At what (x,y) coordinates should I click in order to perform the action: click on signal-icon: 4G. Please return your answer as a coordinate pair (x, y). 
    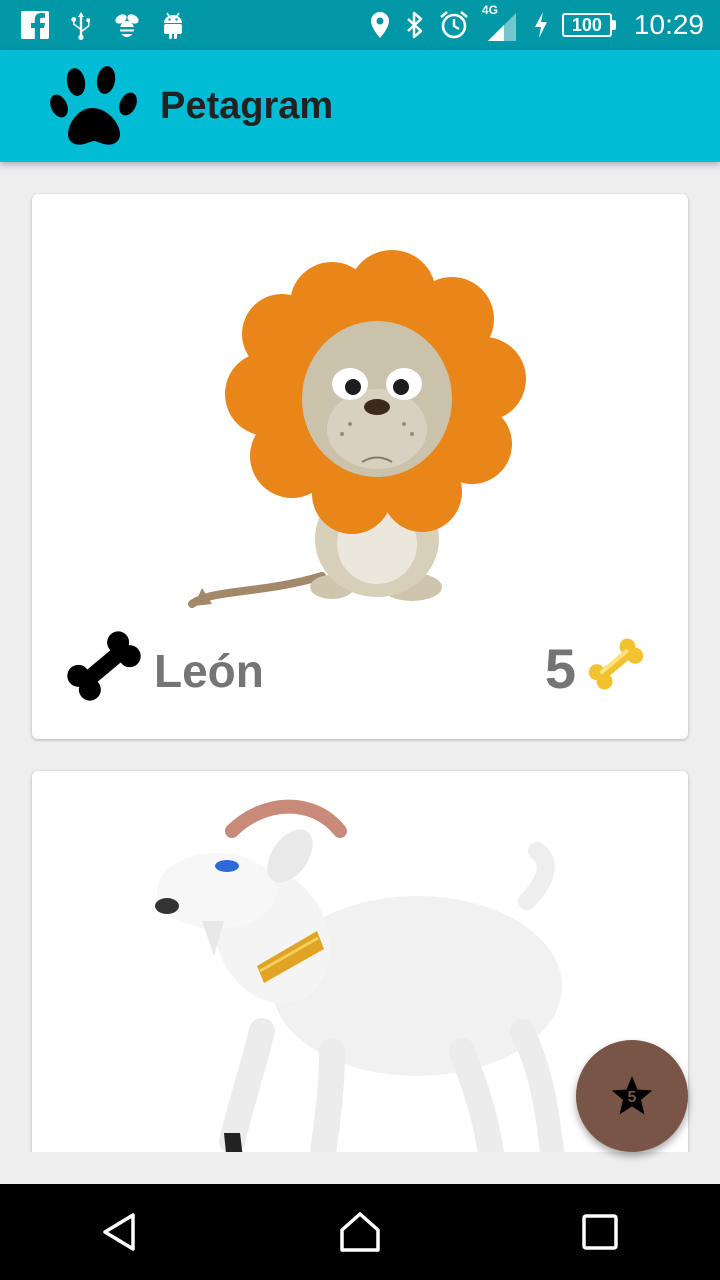
    Looking at the image, I should click on (501, 23).